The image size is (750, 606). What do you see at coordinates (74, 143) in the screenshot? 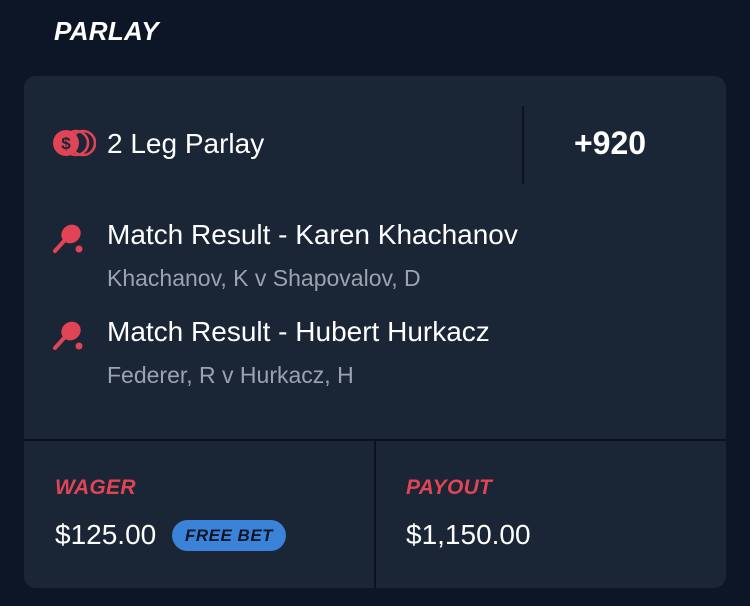
I see `coin-stack-icon: $` at bounding box center [74, 143].